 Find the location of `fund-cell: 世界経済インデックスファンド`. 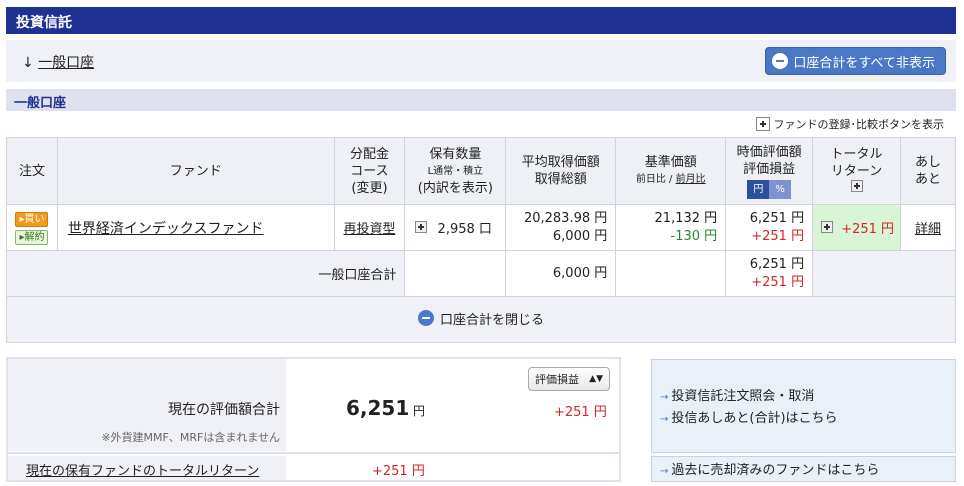

fund-cell: 世界経済インデックスファンド is located at coordinates (195, 227).